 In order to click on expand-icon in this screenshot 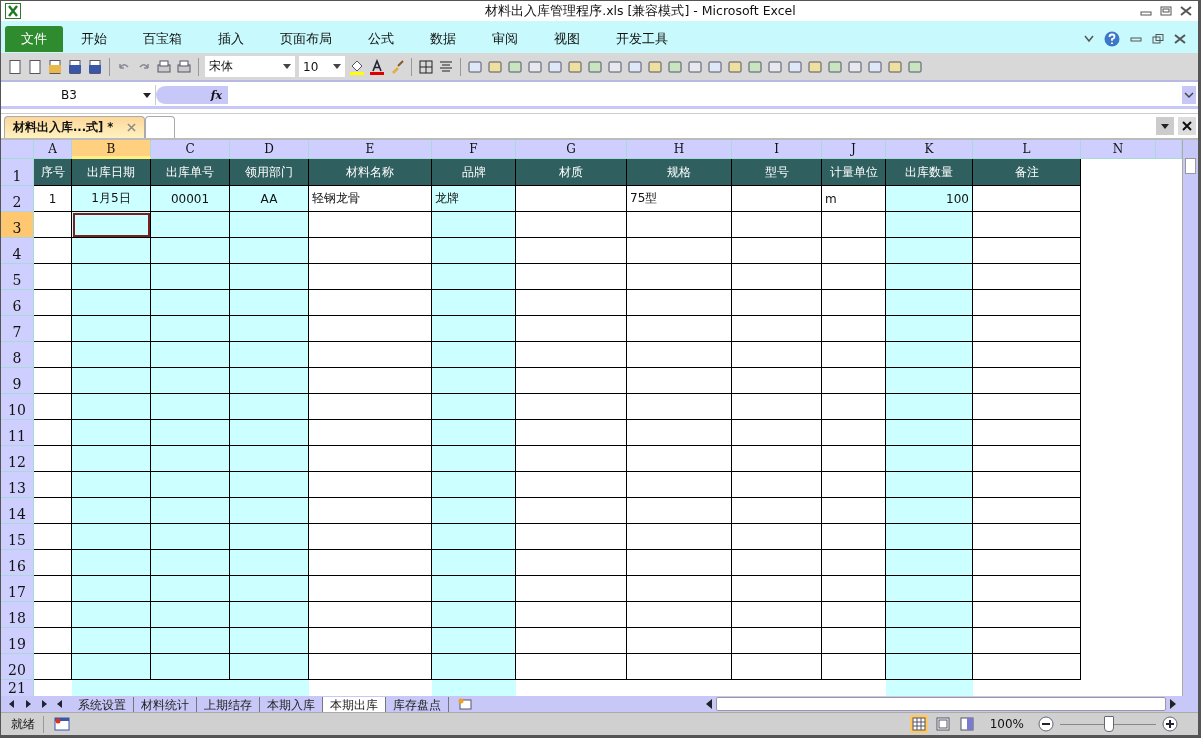, I will do `click(1189, 95)`.